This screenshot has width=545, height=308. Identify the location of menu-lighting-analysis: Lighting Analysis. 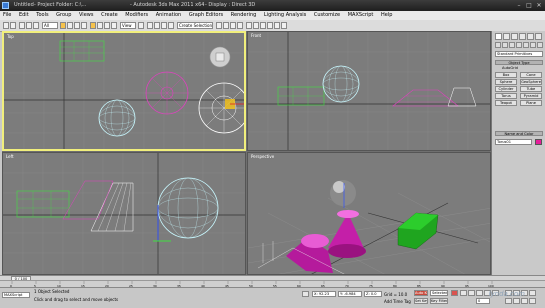
(285, 15).